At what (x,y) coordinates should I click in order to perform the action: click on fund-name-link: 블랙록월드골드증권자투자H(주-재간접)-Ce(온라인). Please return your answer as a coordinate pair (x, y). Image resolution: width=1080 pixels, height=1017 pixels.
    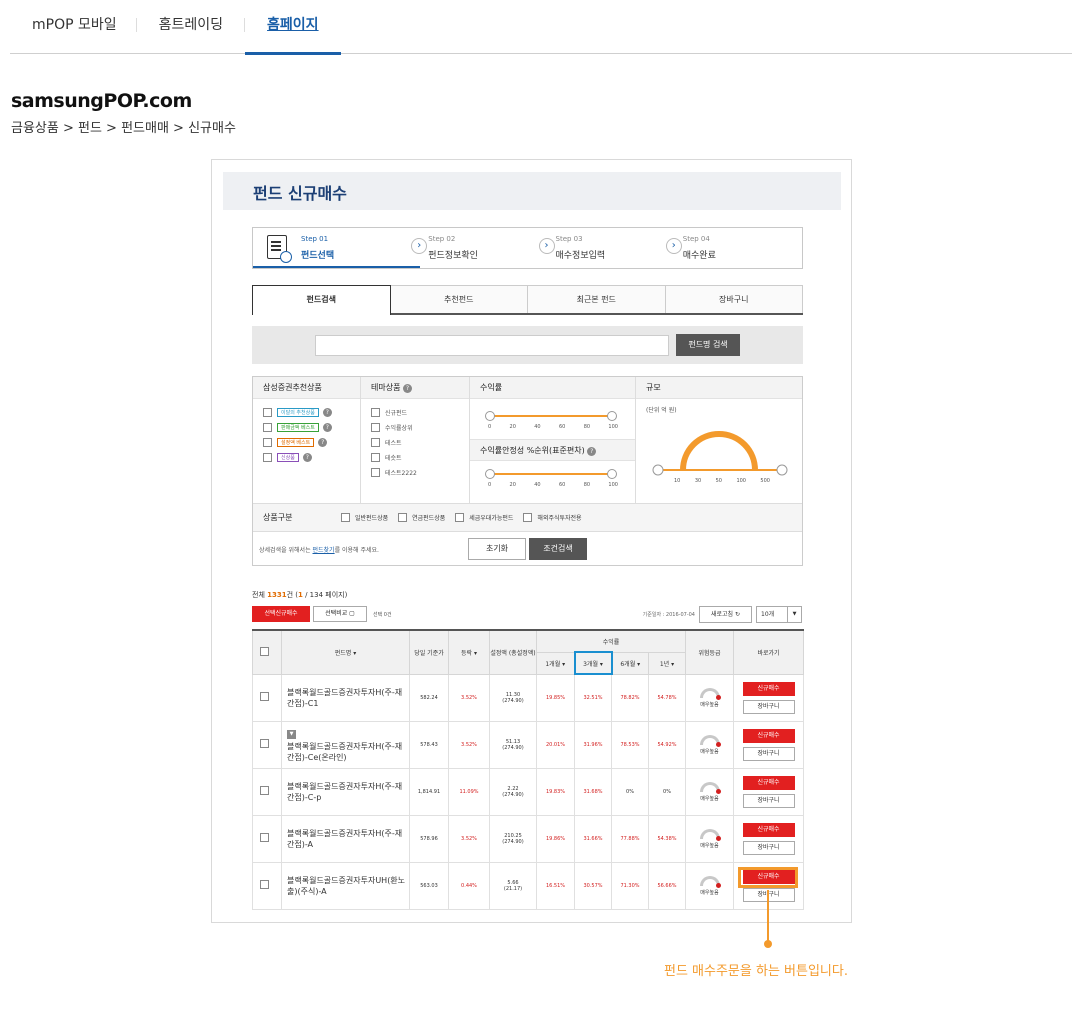
    Looking at the image, I should click on (344, 752).